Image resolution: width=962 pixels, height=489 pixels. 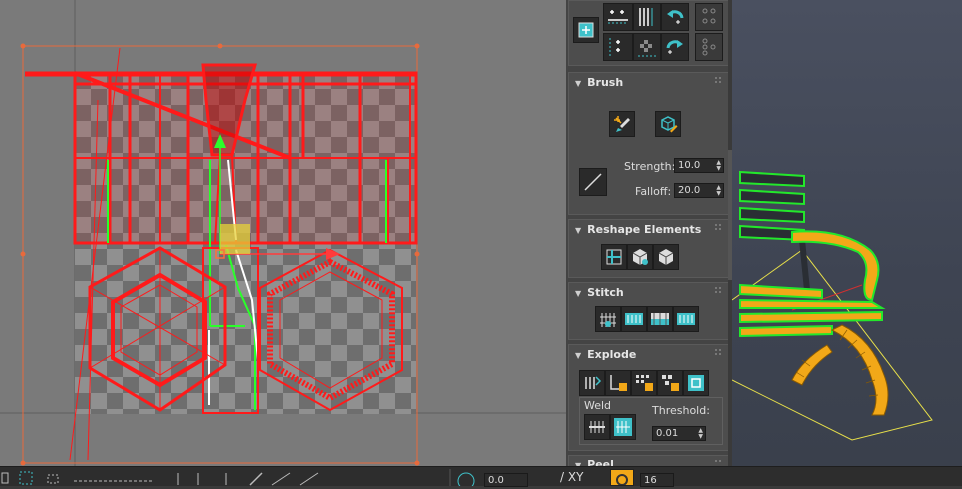 What do you see at coordinates (640, 257) in the screenshot?
I see `relax-button` at bounding box center [640, 257].